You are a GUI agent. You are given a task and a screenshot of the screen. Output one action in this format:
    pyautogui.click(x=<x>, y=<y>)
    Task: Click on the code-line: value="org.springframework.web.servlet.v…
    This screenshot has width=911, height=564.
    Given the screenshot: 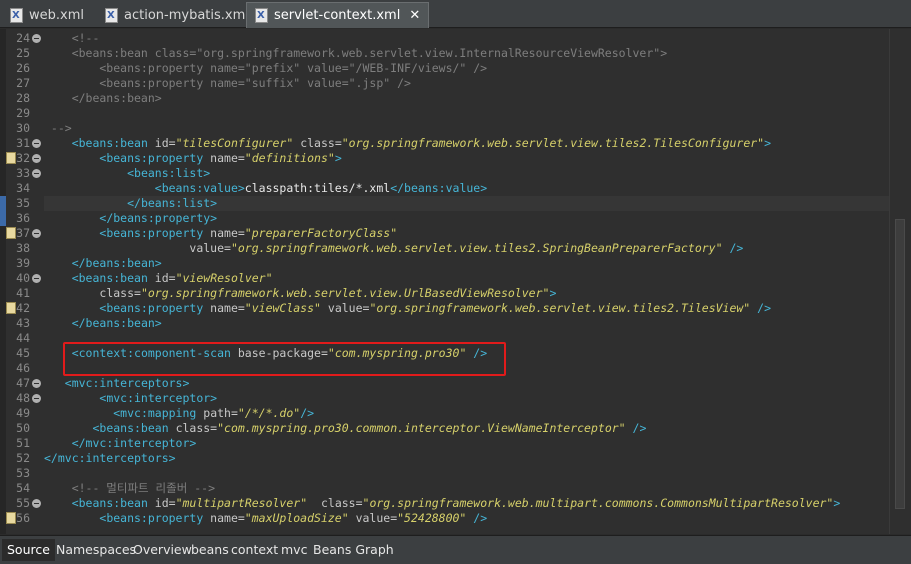 What is the action you would take?
    pyautogui.click(x=393, y=248)
    